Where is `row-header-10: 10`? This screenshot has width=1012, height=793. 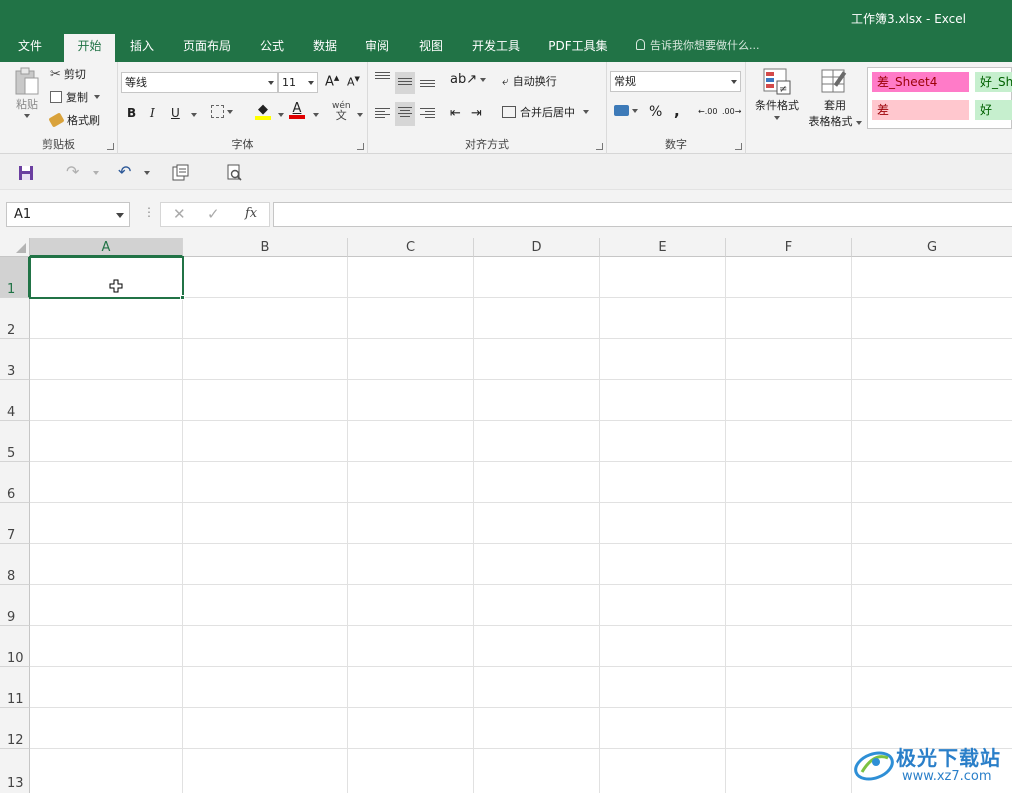 row-header-10: 10 is located at coordinates (15, 646).